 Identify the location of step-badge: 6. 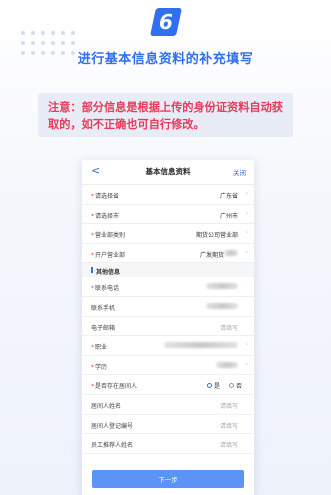
(166, 22).